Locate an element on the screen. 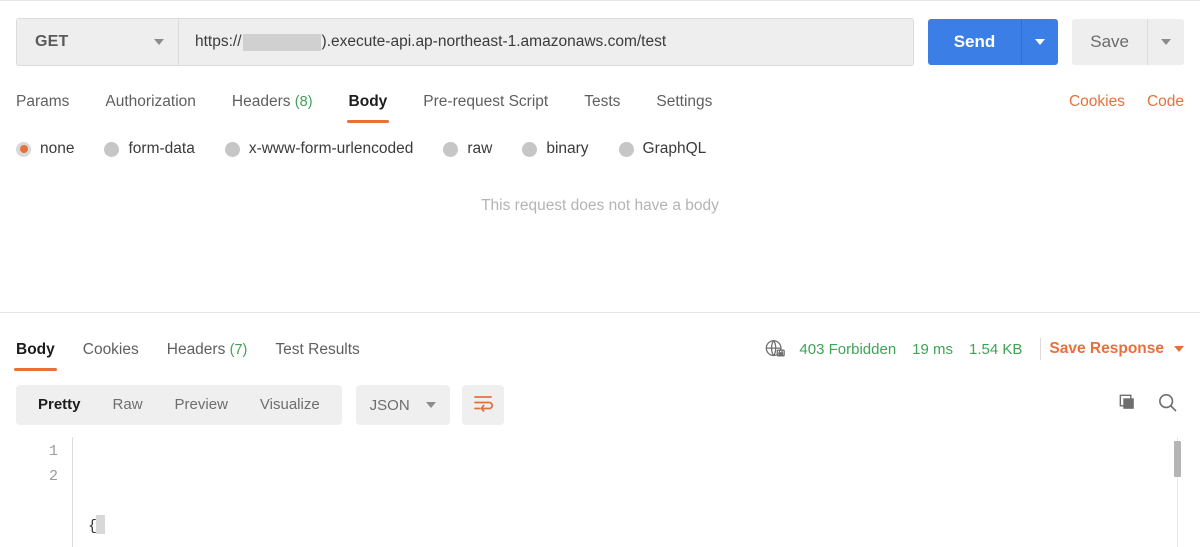 The image size is (1200, 547). body-type-none: none is located at coordinates (45, 149).